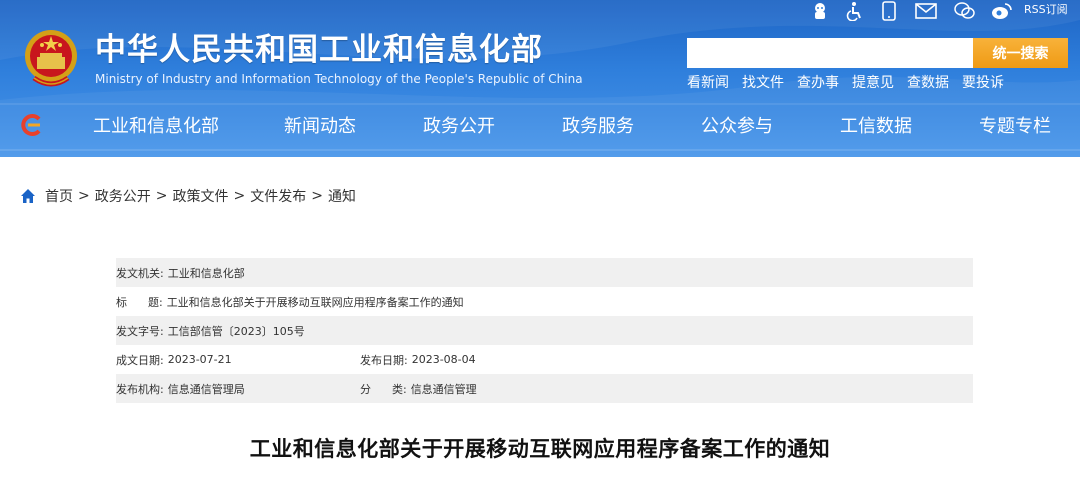  I want to click on robot-icon, so click(820, 11).